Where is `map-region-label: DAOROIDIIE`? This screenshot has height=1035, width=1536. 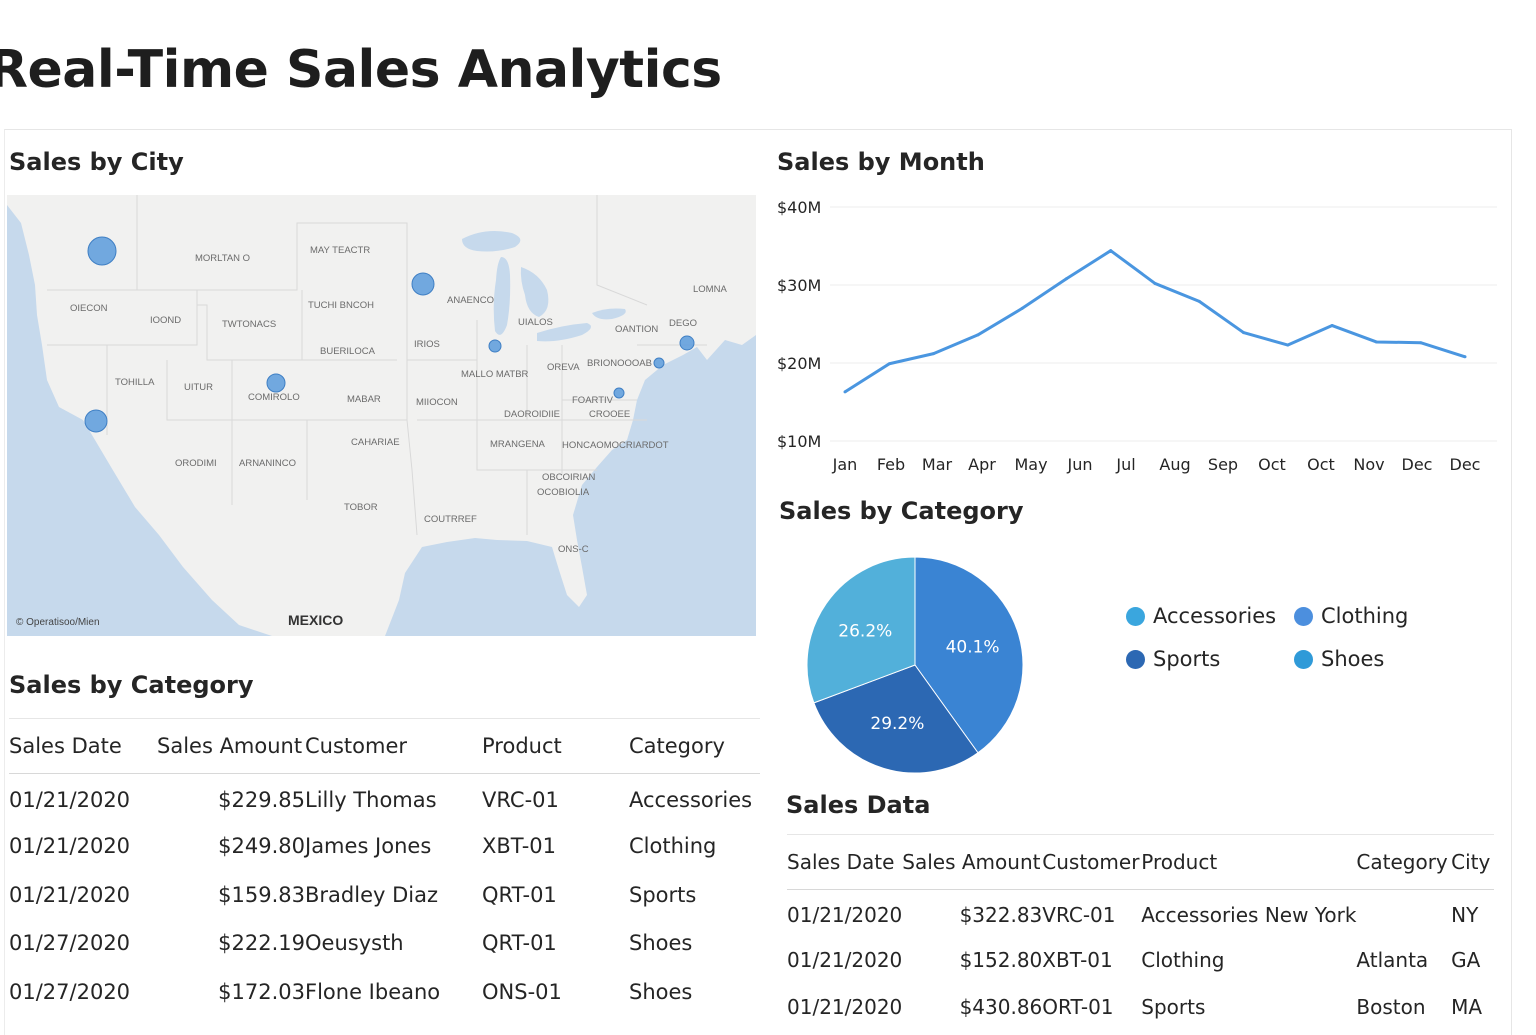
map-region-label: DAOROIDIIE is located at coordinates (532, 414).